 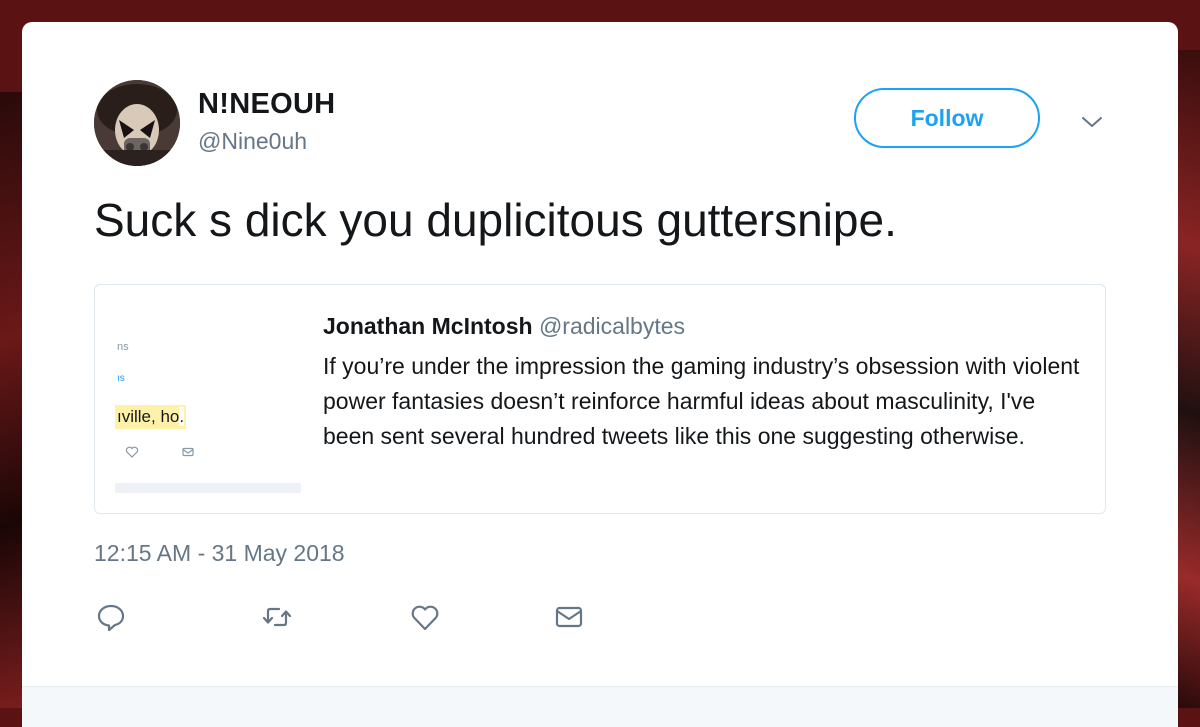 I want to click on reply-icon, so click(x=111, y=617).